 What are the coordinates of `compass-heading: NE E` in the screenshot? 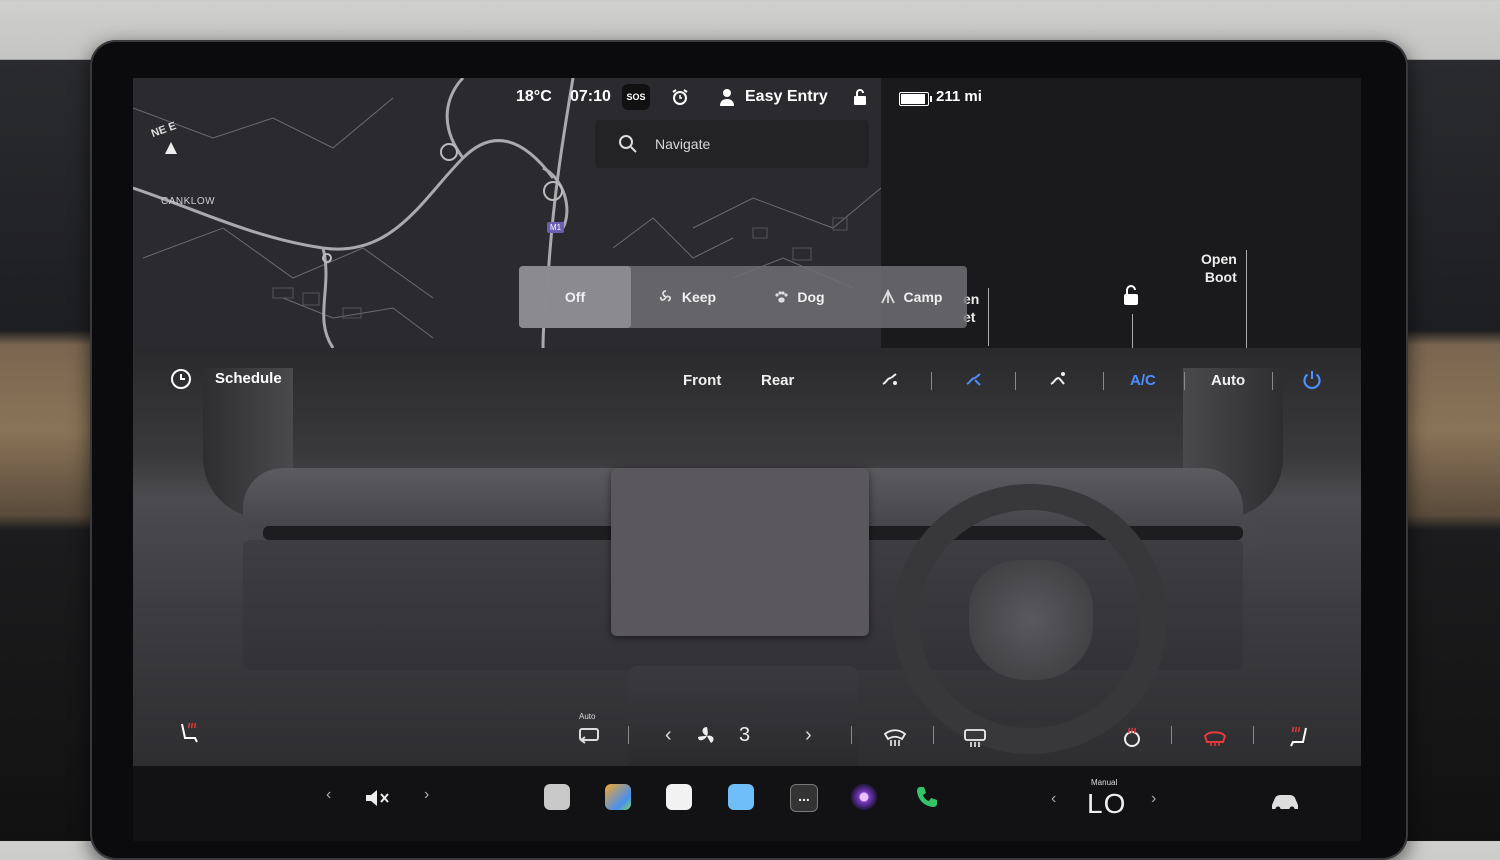 It's located at (163, 130).